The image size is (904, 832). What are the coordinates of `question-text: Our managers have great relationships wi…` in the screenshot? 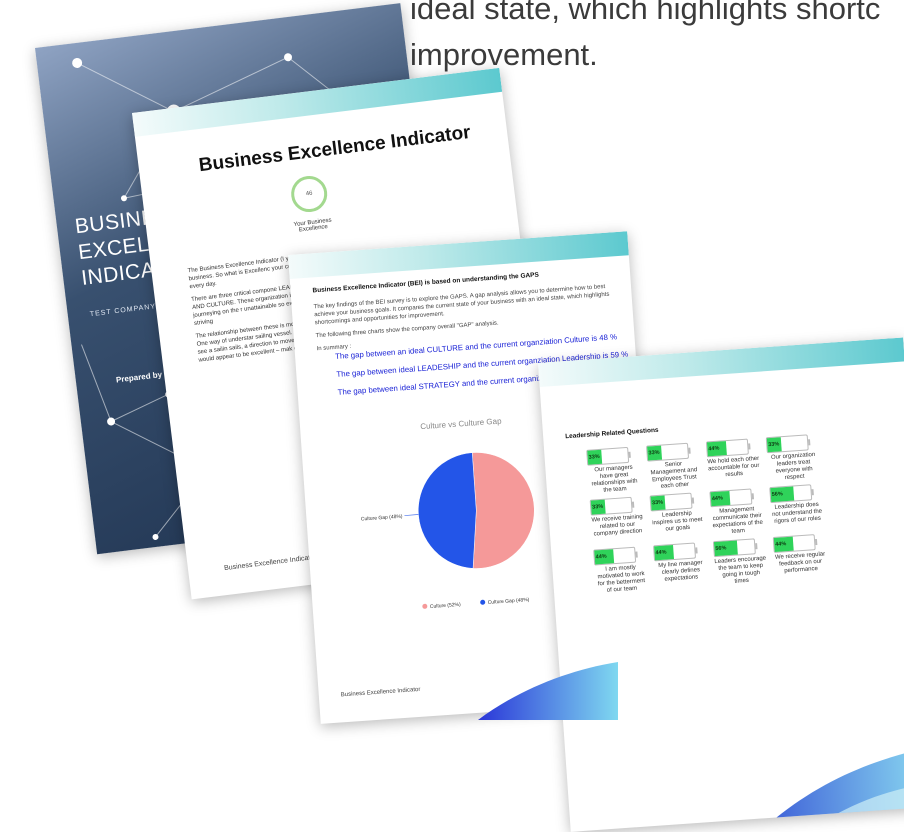 It's located at (614, 479).